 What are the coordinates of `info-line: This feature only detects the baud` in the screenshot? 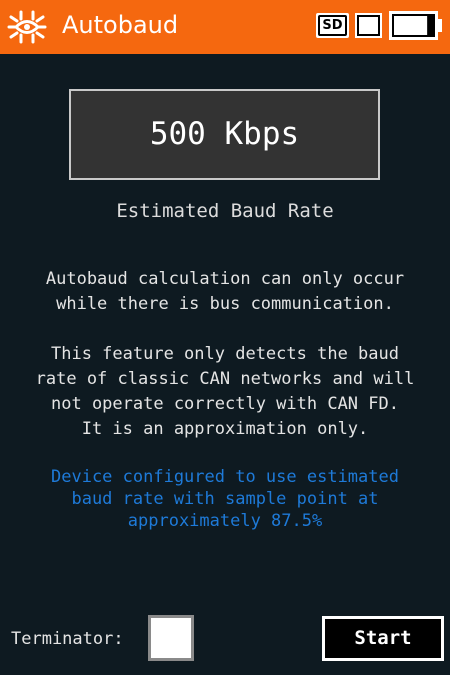 It's located at (225, 354).